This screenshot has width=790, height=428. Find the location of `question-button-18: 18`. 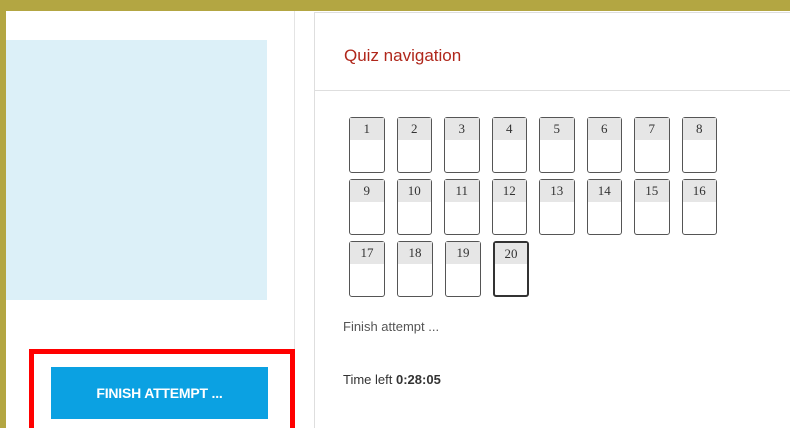

question-button-18: 18 is located at coordinates (415, 269).